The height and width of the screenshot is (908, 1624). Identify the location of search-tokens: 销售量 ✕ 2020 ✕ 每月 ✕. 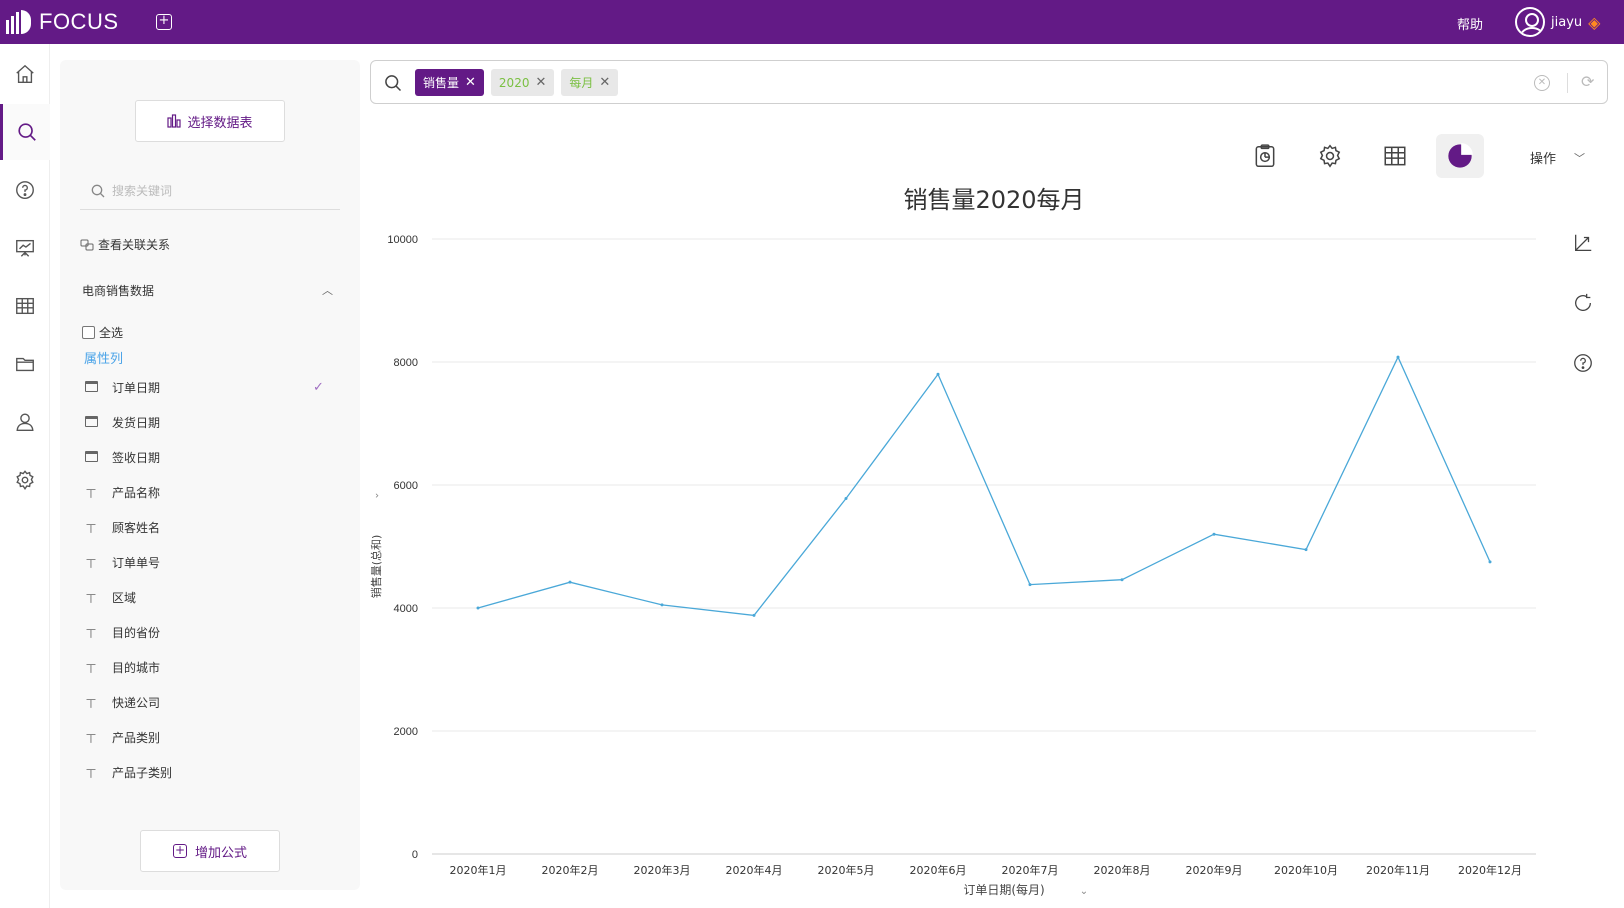
(517, 82).